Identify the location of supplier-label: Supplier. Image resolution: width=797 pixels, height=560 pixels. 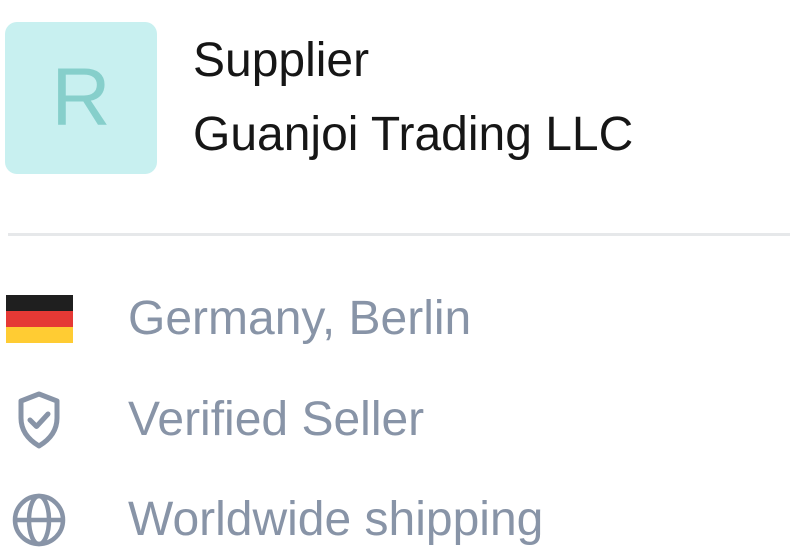
(281, 60).